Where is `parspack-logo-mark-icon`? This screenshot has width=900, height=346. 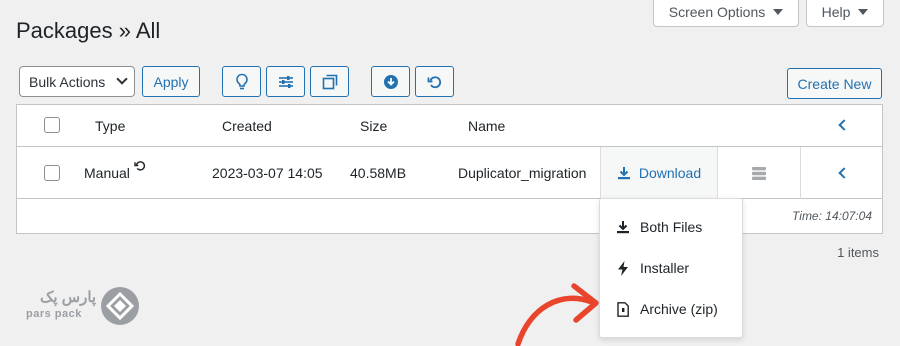 parspack-logo-mark-icon is located at coordinates (120, 306).